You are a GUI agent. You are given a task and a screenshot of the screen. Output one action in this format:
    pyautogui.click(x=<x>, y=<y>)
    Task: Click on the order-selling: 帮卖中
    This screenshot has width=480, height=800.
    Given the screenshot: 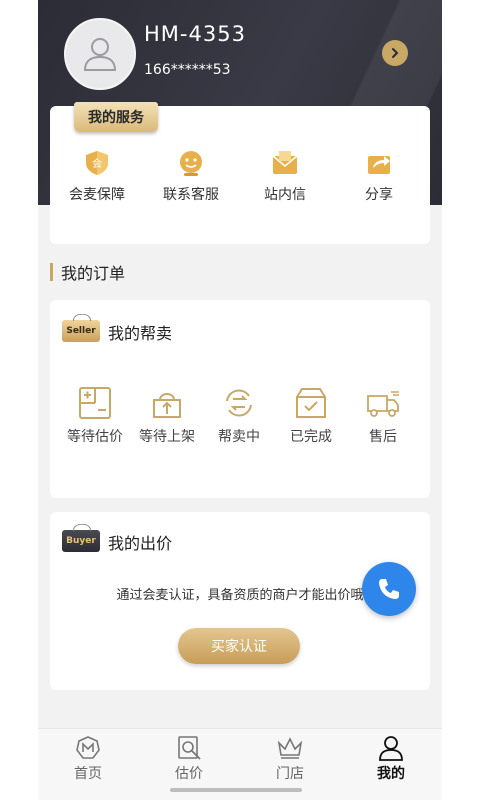 What is the action you would take?
    pyautogui.click(x=239, y=416)
    